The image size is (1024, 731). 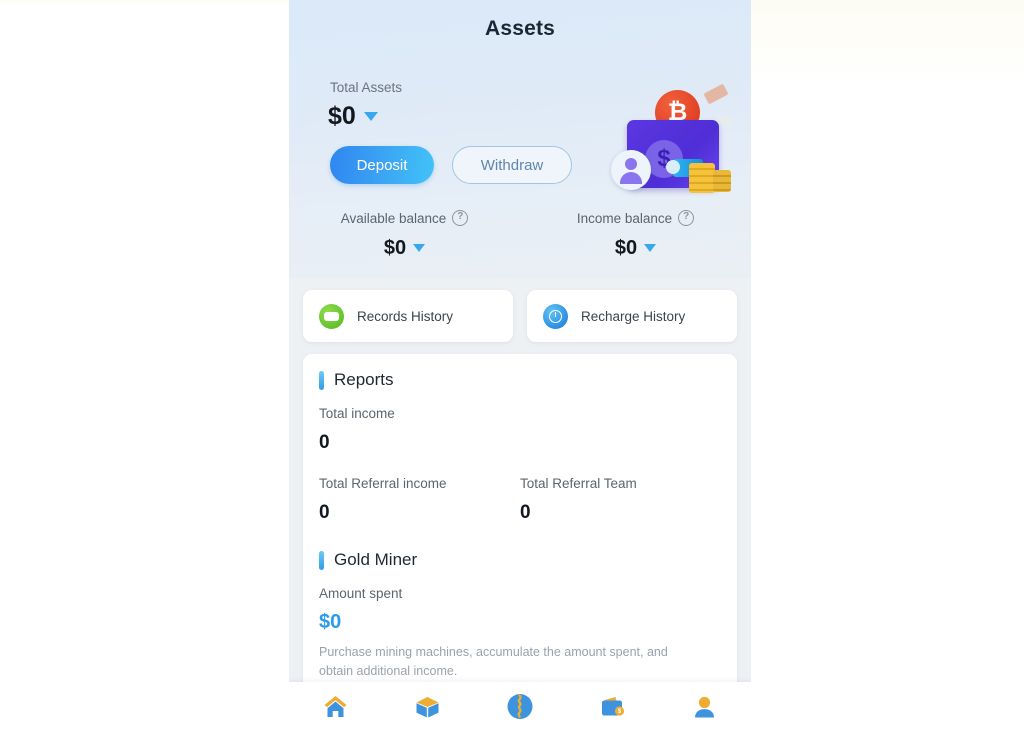 What do you see at coordinates (324, 512) in the screenshot?
I see `total-referral-income-value: 0` at bounding box center [324, 512].